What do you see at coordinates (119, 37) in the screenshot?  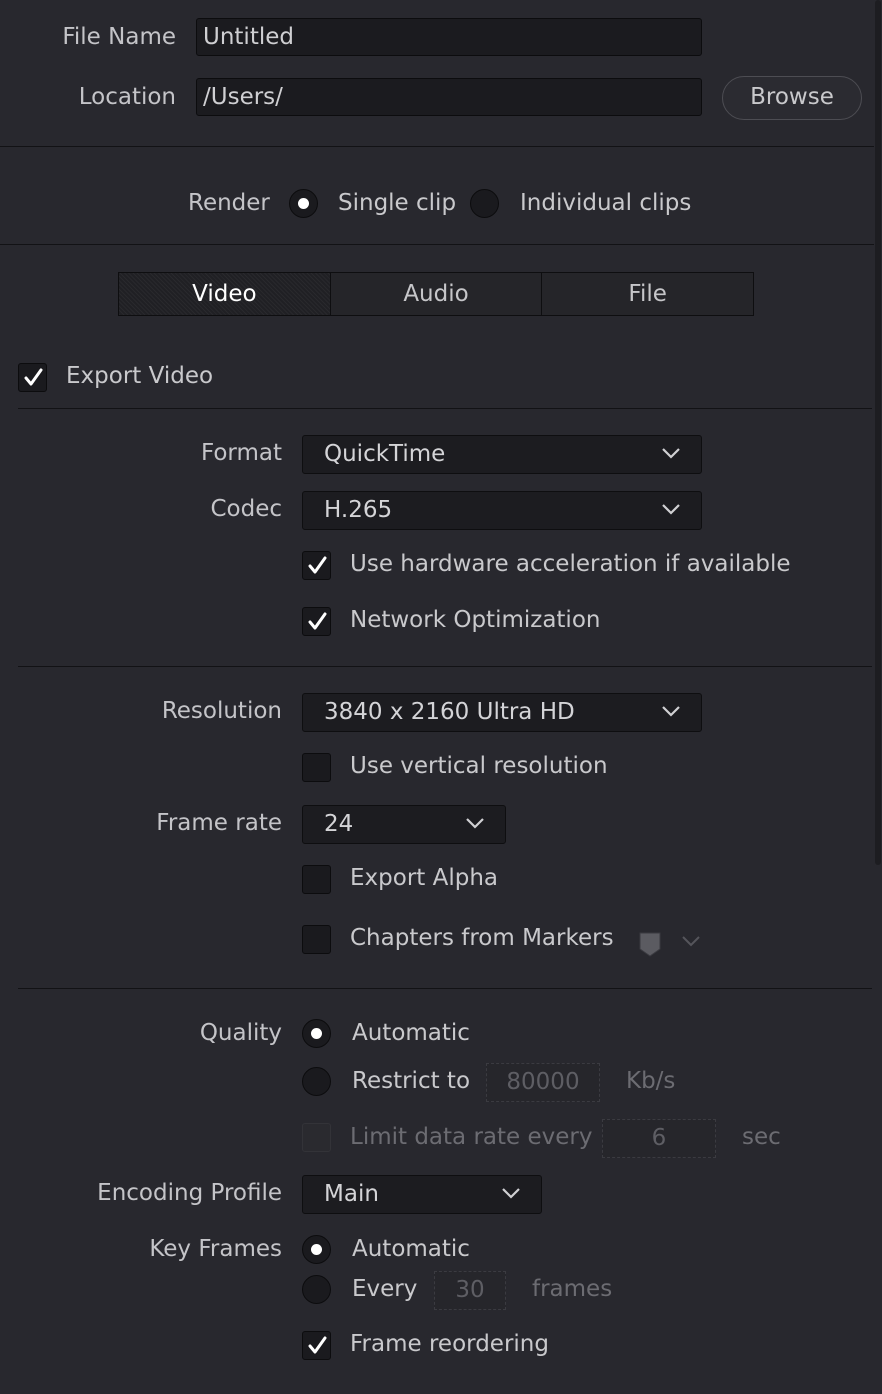 I see `file-name-label: File Name` at bounding box center [119, 37].